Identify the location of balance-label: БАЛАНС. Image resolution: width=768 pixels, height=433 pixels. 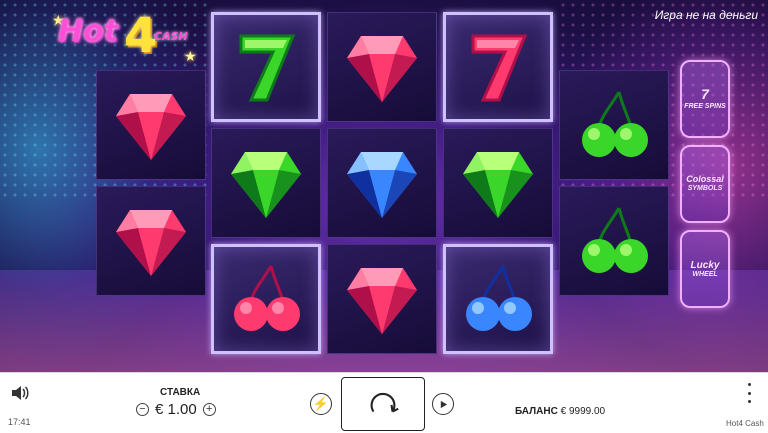
(536, 411).